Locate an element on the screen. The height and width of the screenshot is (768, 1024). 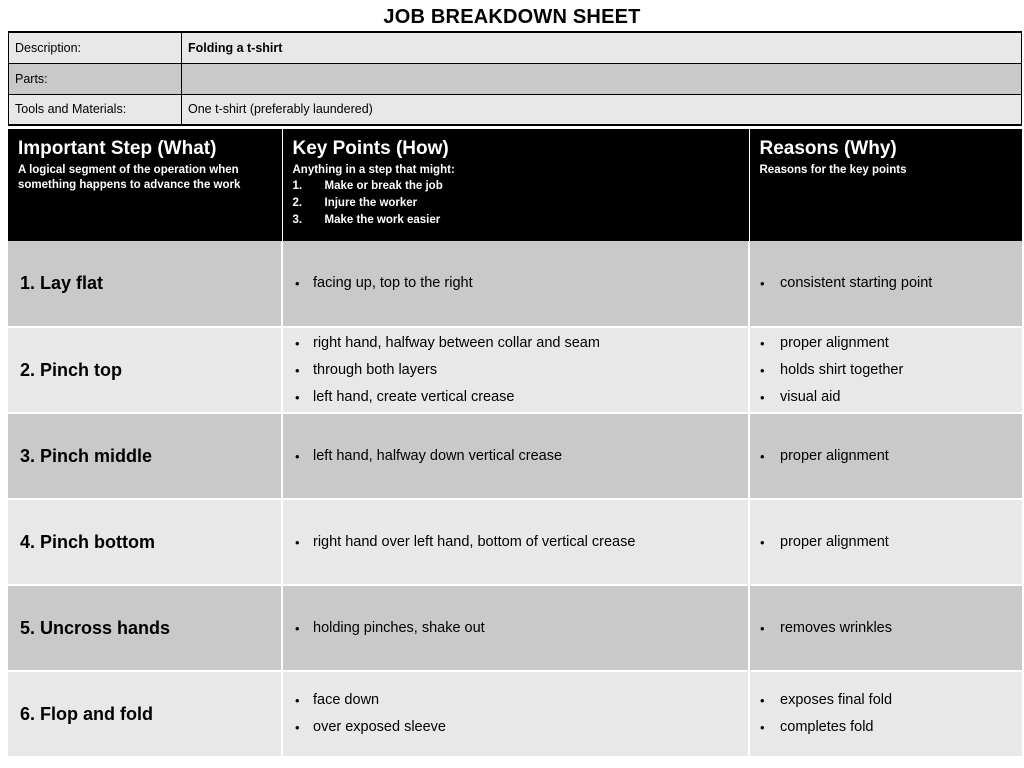
reason-list: • consistent starting point is located at coordinates (882, 283).